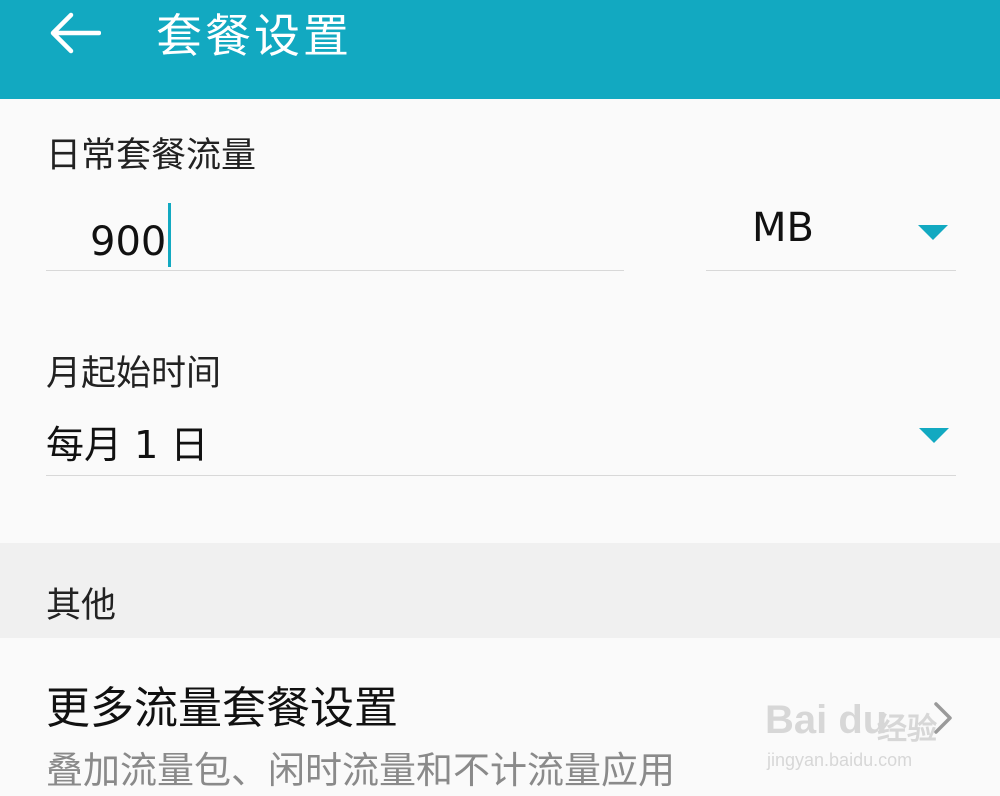 This screenshot has width=1000, height=796. What do you see at coordinates (840, 760) in the screenshot?
I see `watermark-url: jingyan.baidu.com` at bounding box center [840, 760].